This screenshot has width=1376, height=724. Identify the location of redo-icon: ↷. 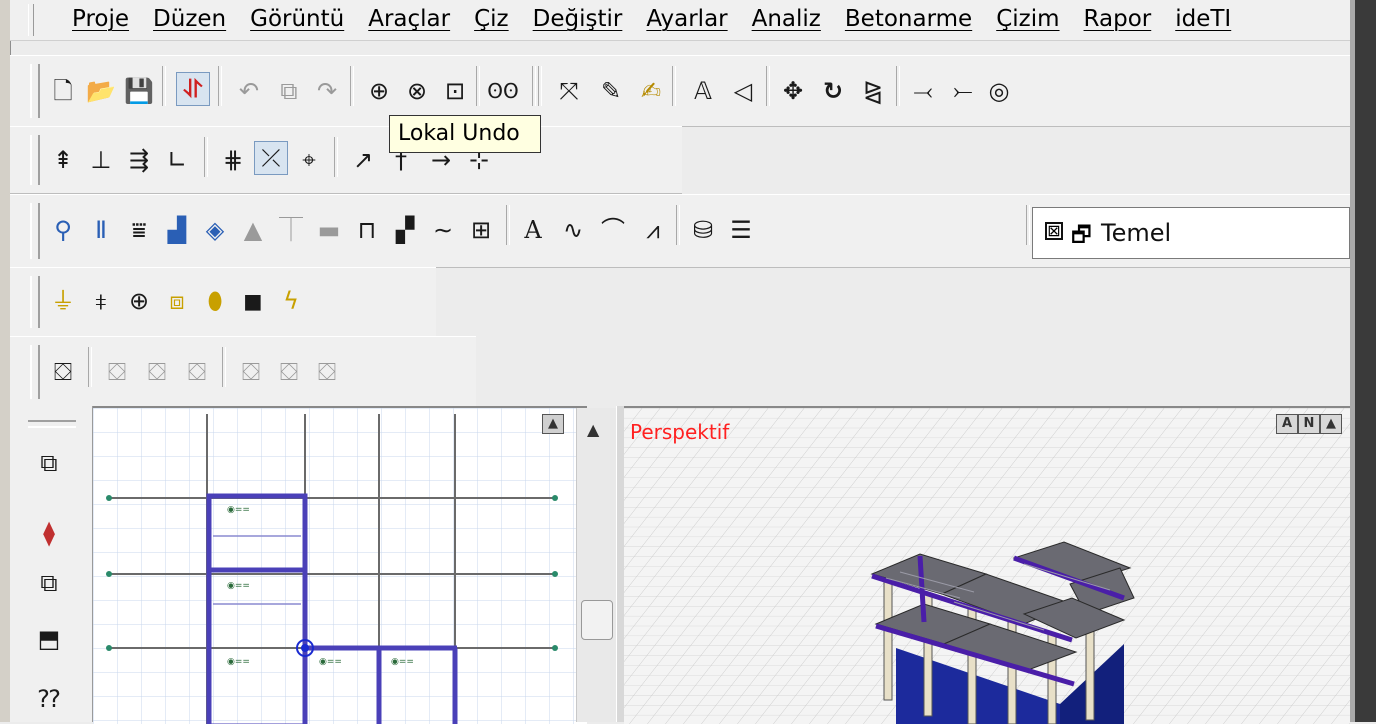
(327, 91).